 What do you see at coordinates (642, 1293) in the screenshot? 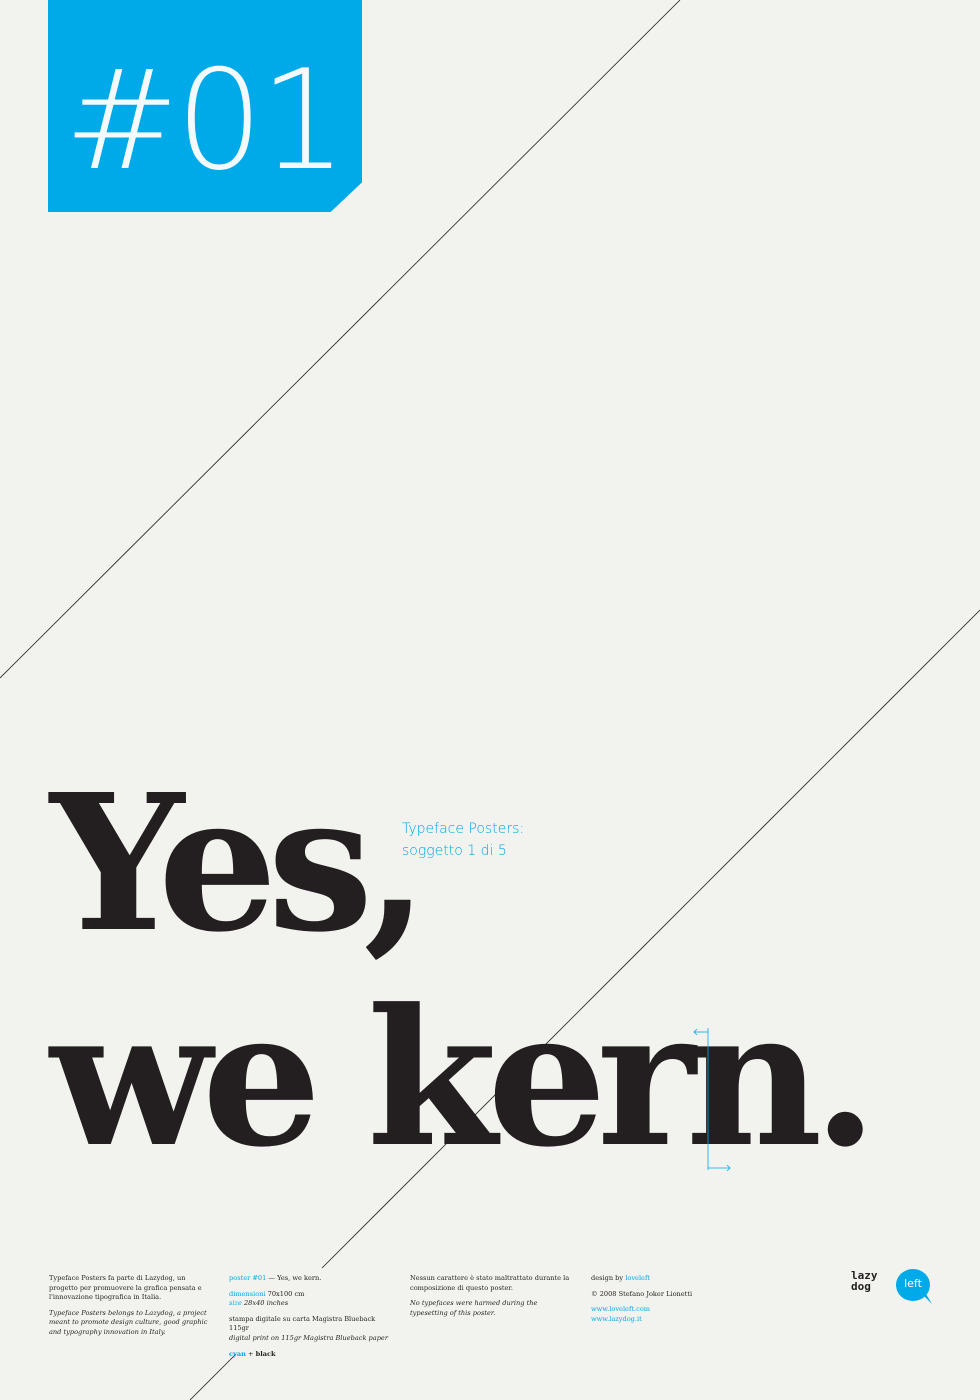
I see `copyright: © 2008 Stefano Joker Lionetti` at bounding box center [642, 1293].